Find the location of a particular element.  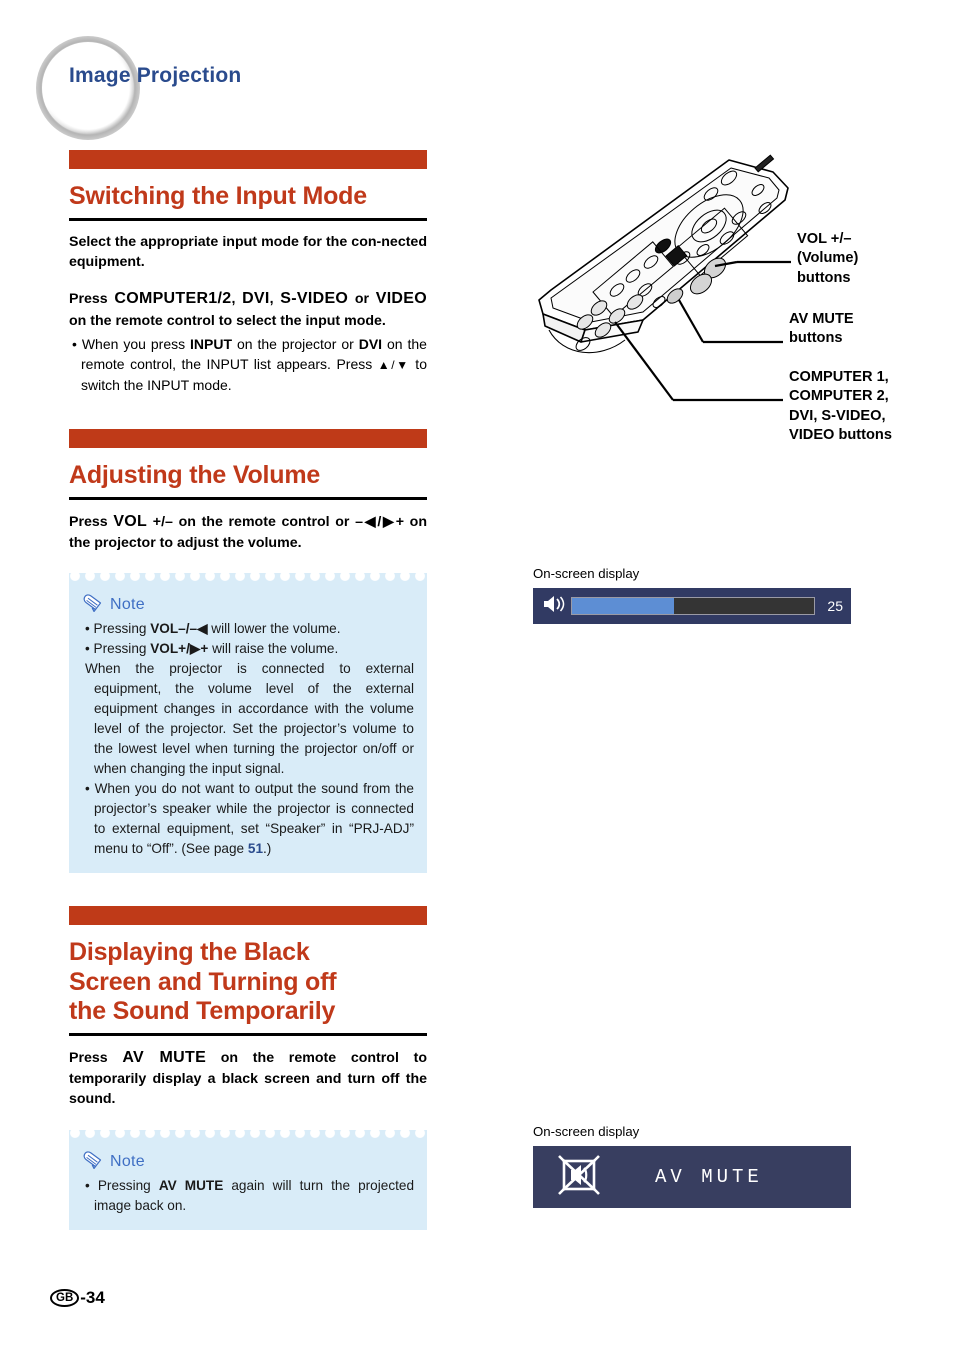

note-text-2: .) is located at coordinates (267, 849).